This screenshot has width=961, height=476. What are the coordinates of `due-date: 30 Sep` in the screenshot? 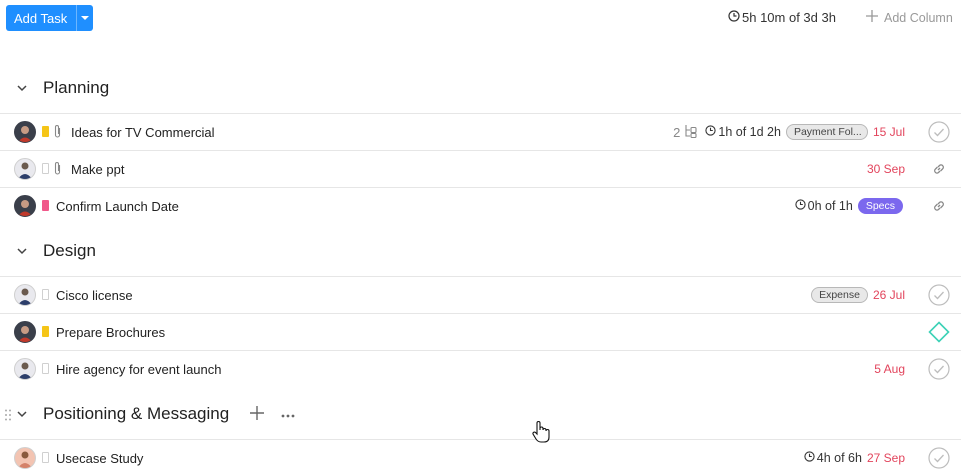 It's located at (886, 169).